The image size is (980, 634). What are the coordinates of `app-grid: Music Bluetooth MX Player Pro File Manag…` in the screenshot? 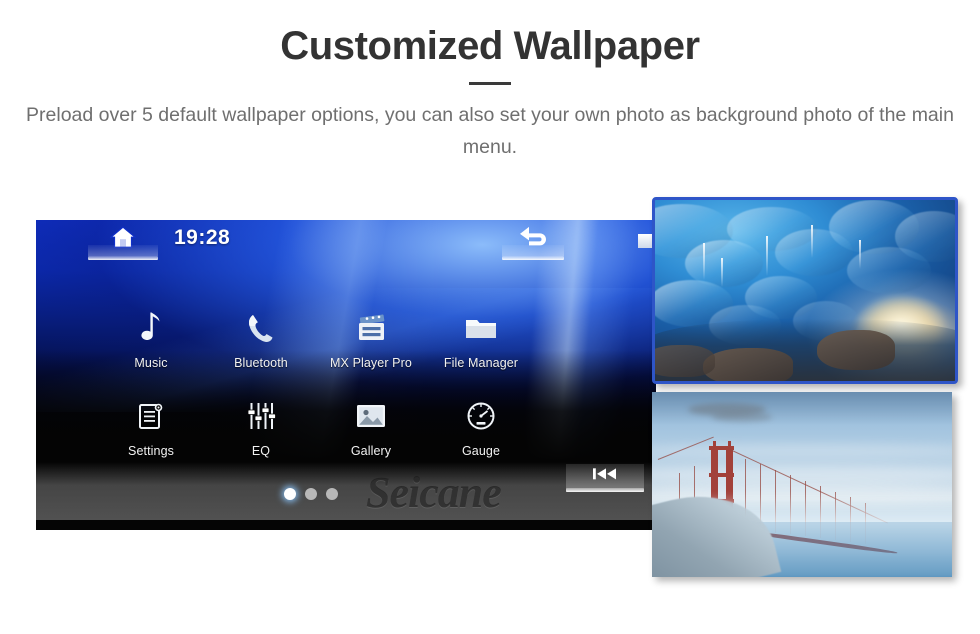 It's located at (316, 396).